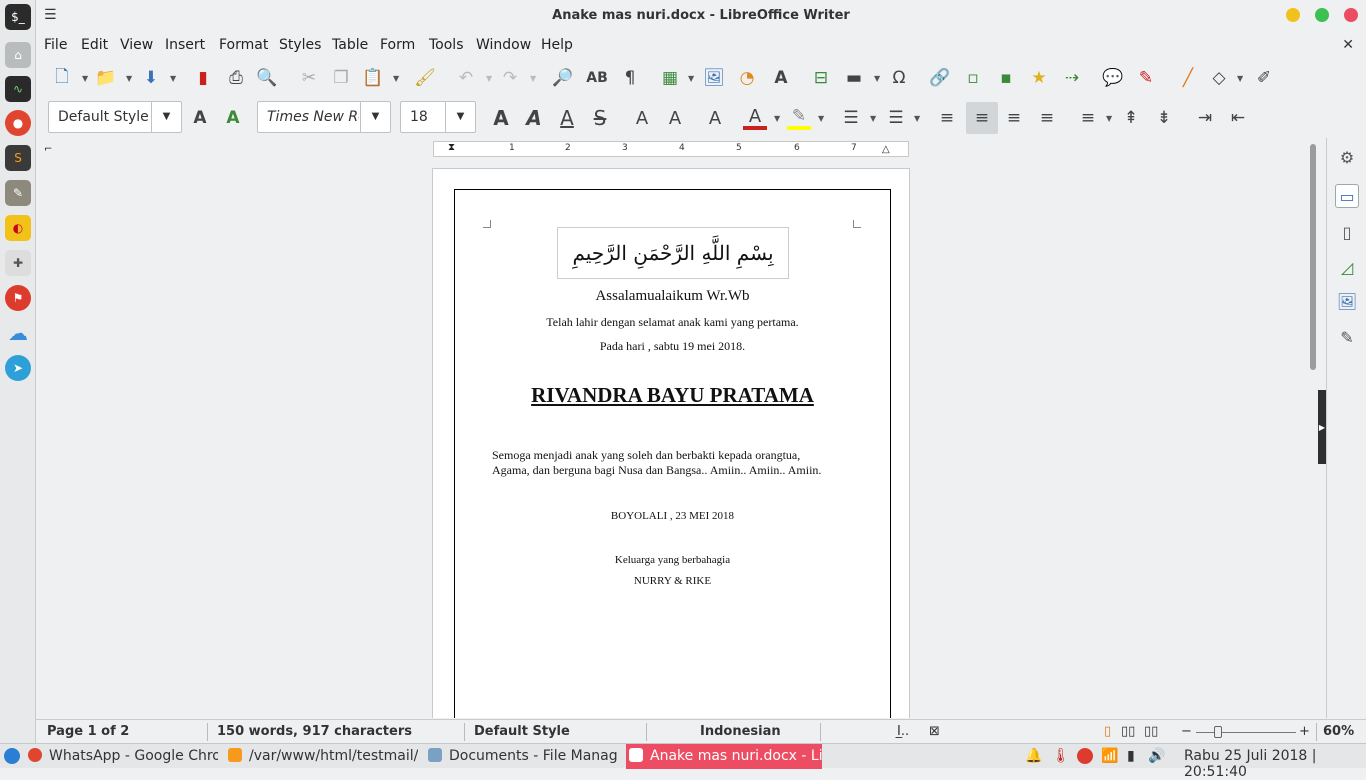 The width and height of the screenshot is (1366, 780). What do you see at coordinates (106, 78) in the screenshot?
I see `open-folder-icon: 📁` at bounding box center [106, 78].